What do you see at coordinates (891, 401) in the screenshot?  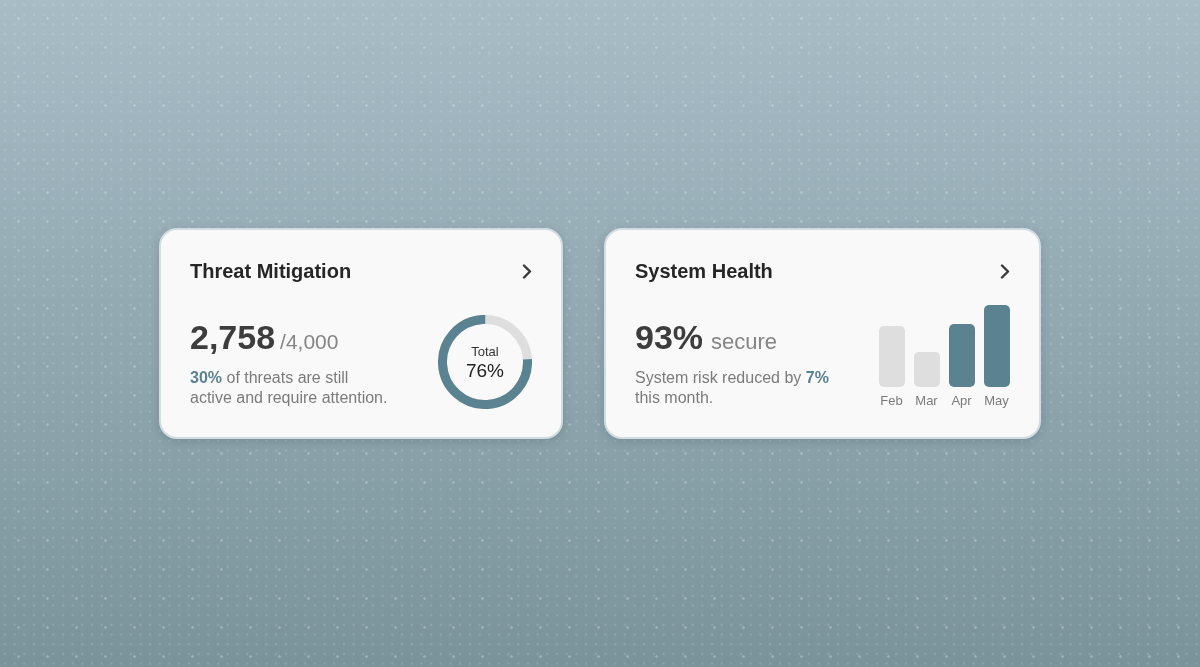 I see `month-label: Feb` at bounding box center [891, 401].